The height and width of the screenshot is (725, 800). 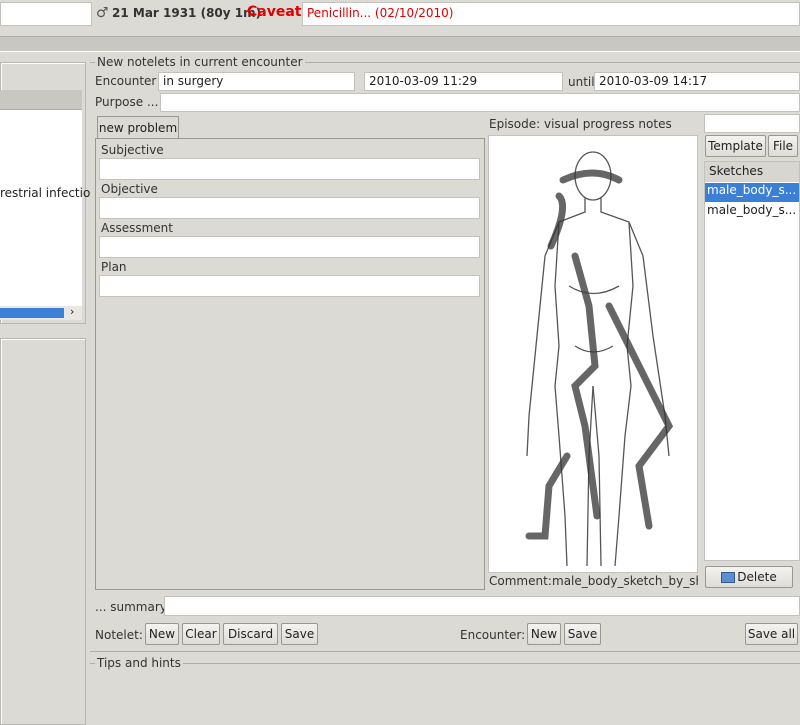 What do you see at coordinates (582, 634) in the screenshot?
I see `encounter-save-button: Save` at bounding box center [582, 634].